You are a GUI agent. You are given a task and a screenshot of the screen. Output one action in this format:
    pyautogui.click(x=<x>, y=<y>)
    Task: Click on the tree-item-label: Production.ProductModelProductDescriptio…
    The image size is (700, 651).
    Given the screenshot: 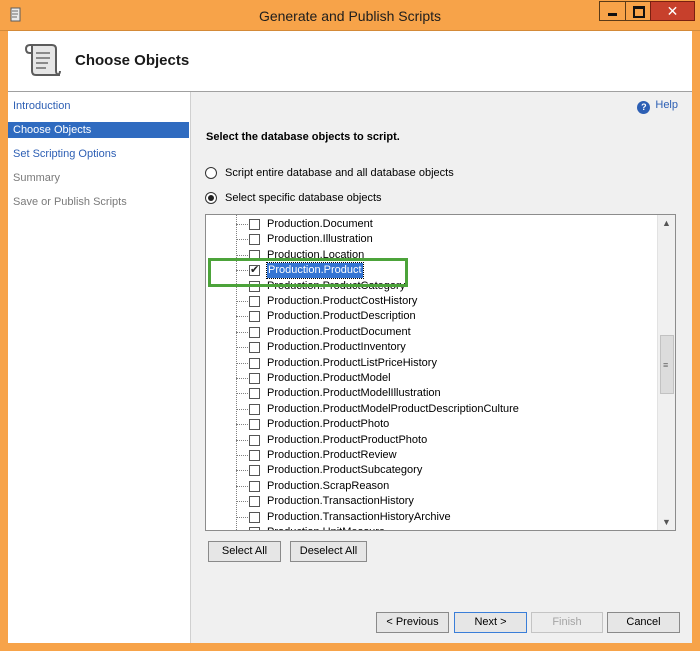 What is the action you would take?
    pyautogui.click(x=393, y=408)
    